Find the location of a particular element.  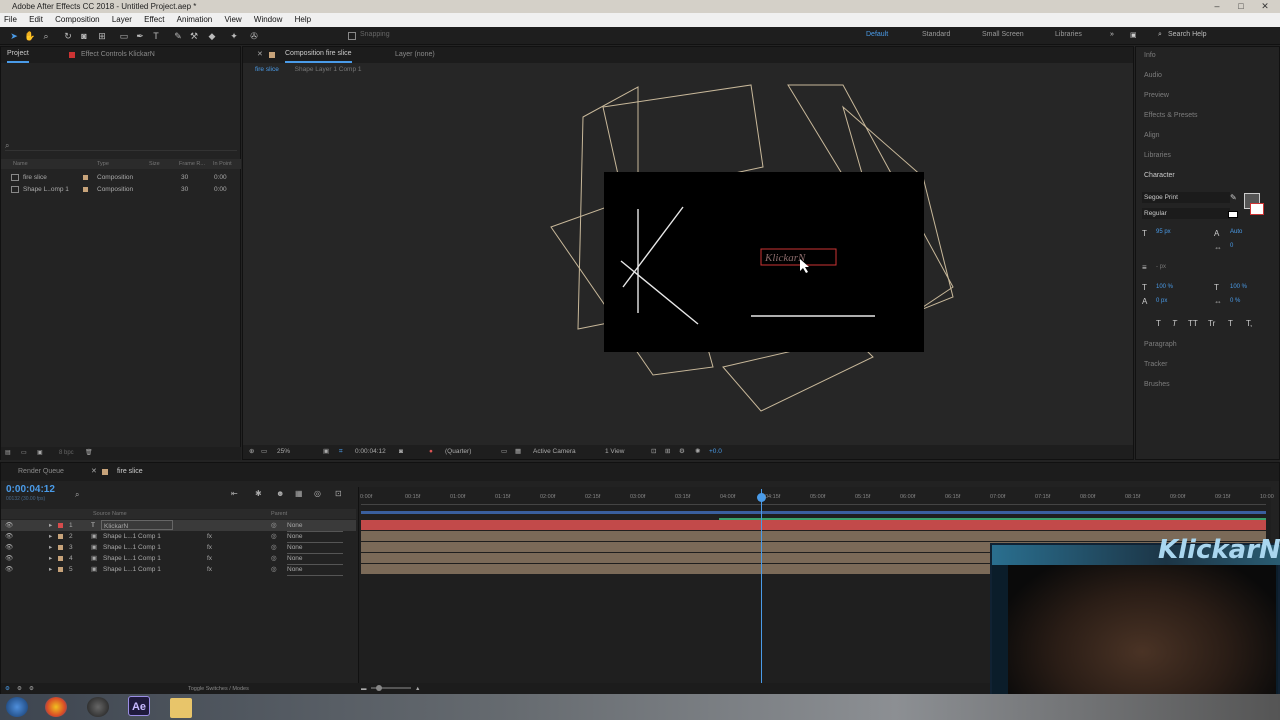

pen-tool-icon: ✒ is located at coordinates (140, 36).